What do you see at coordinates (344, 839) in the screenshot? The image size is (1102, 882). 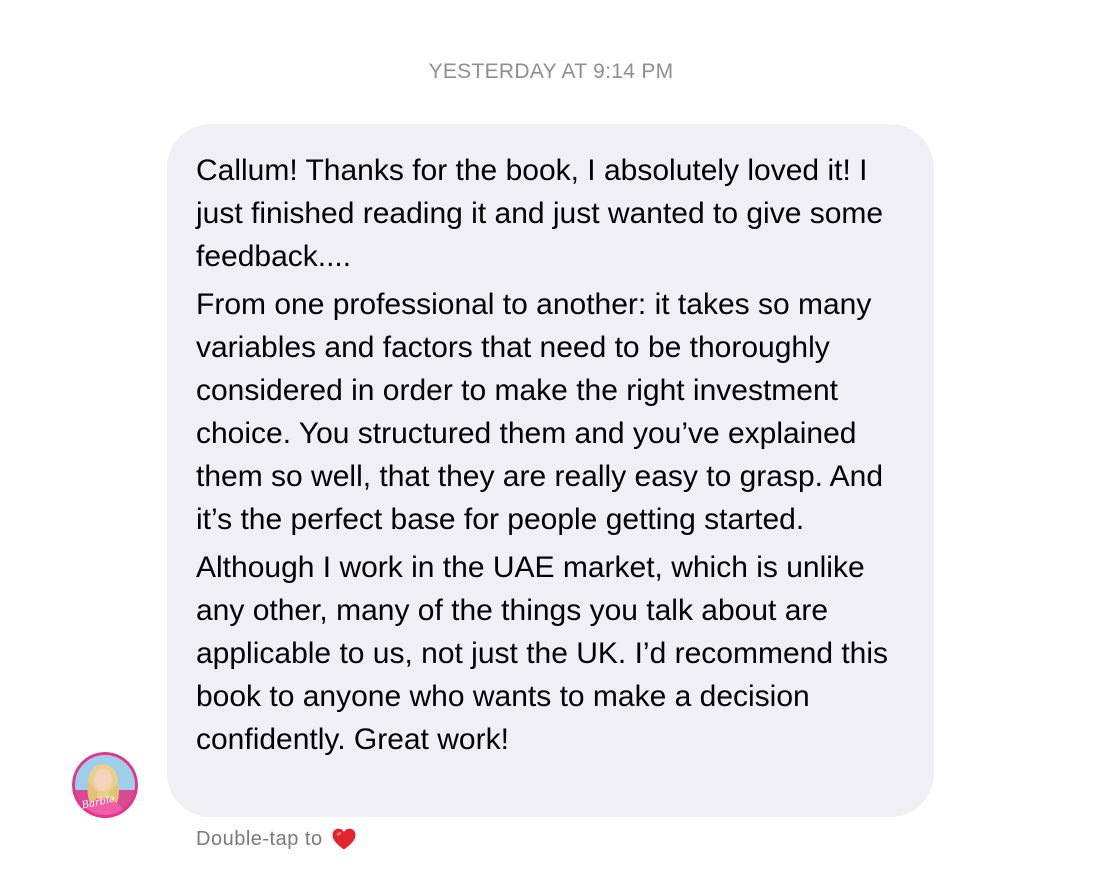 I see `heart-icon` at bounding box center [344, 839].